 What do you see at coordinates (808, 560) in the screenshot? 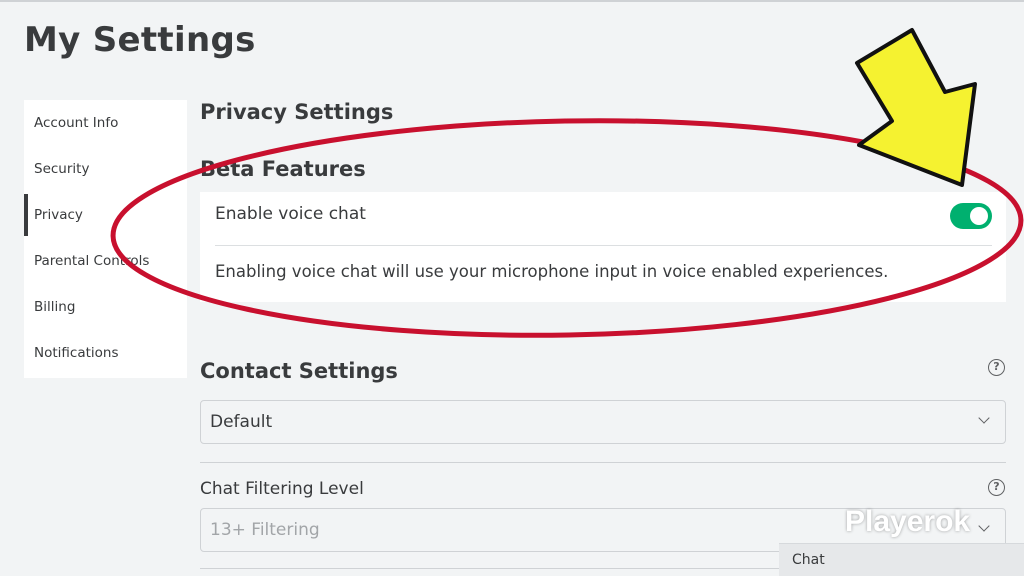
I see `chat-label: Chat` at bounding box center [808, 560].